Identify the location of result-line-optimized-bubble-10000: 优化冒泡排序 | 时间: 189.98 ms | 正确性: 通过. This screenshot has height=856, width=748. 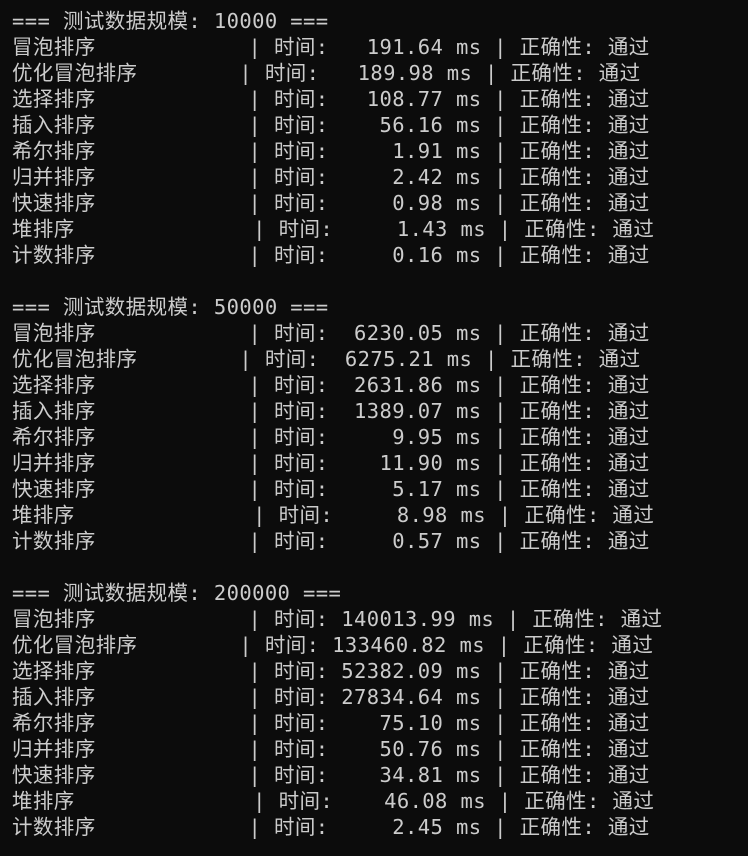
(326, 73).